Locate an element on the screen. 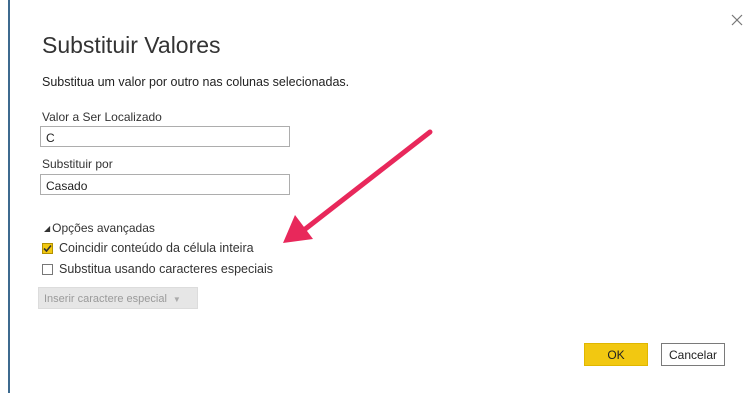  find-value-input is located at coordinates (165, 136).